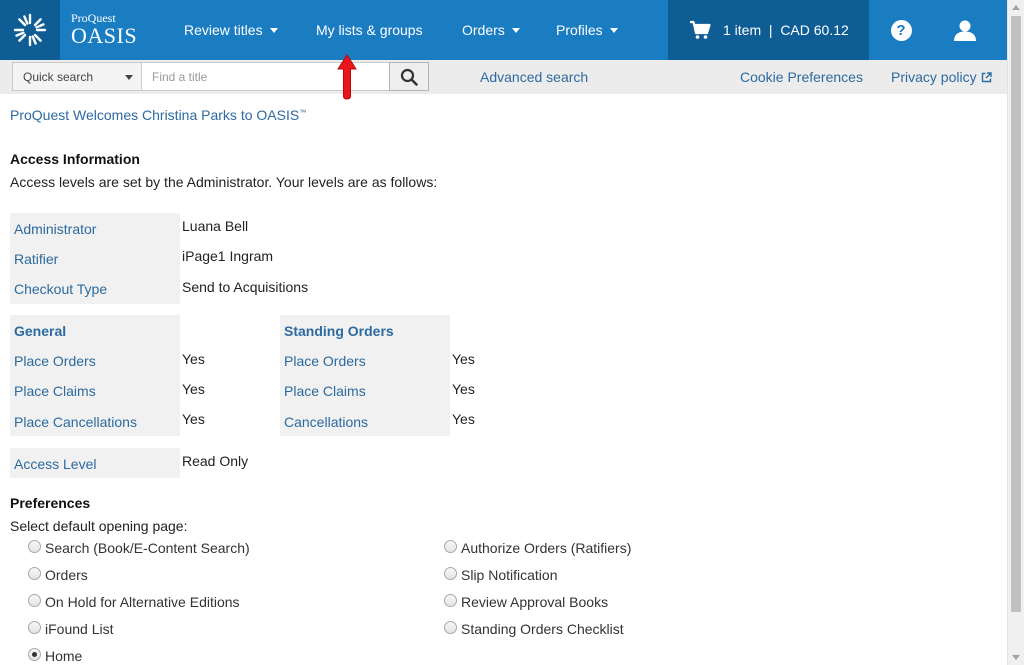  What do you see at coordinates (55, 361) in the screenshot?
I see `general-place-orders-label: Place Orders` at bounding box center [55, 361].